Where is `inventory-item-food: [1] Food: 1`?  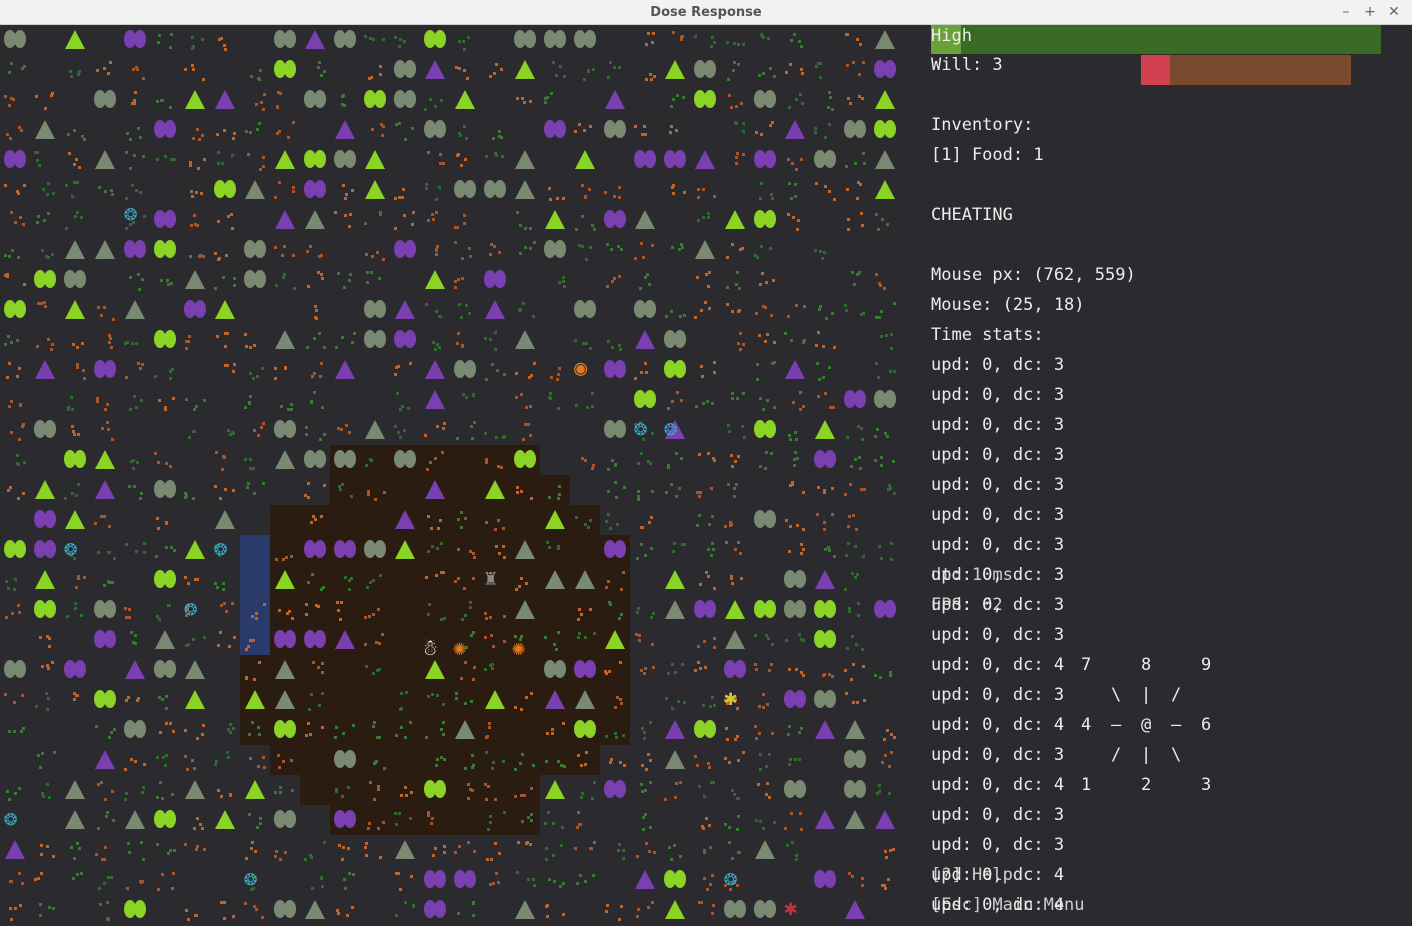
inventory-item-food: [1] Food: 1 is located at coordinates (987, 155).